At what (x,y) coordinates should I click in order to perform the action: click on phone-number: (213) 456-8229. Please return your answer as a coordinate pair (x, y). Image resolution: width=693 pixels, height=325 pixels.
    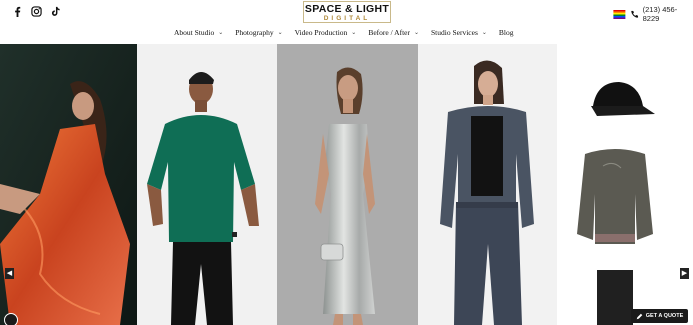
    Looking at the image, I should click on (668, 14).